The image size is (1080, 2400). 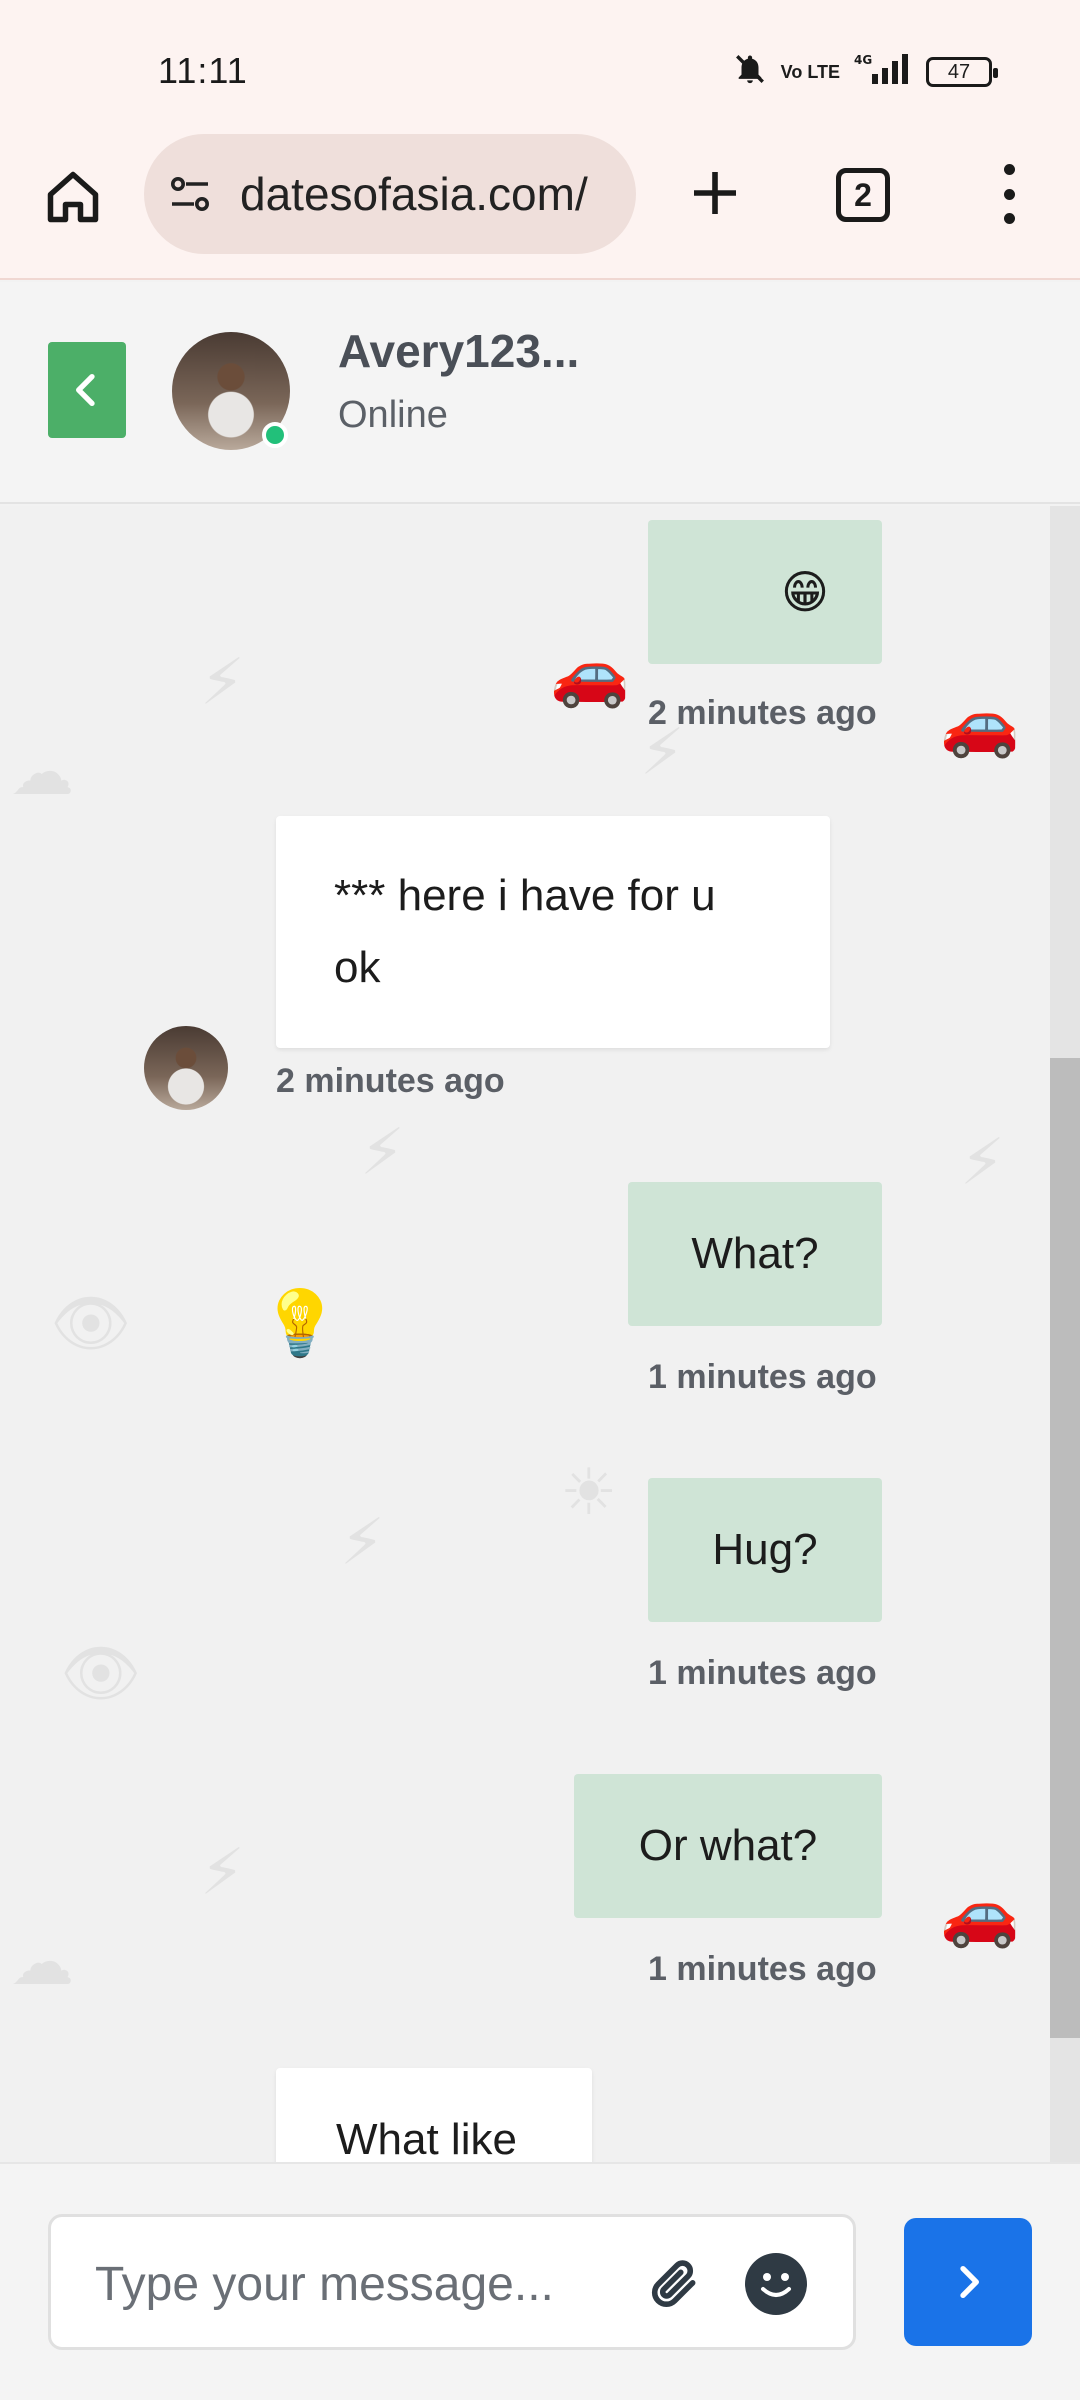 What do you see at coordinates (393, 415) in the screenshot?
I see `contact-status: Online` at bounding box center [393, 415].